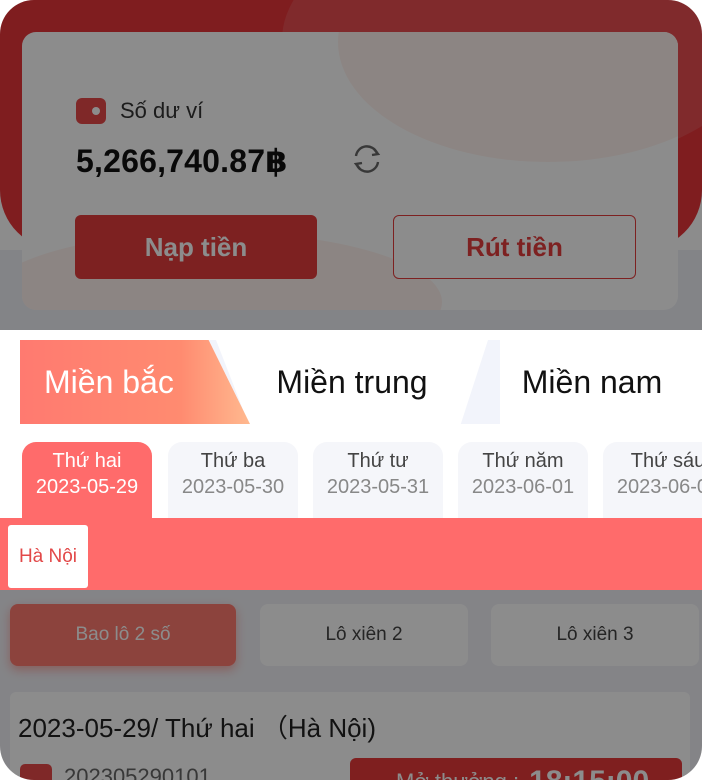 The height and width of the screenshot is (780, 702). Describe the element at coordinates (87, 487) in the screenshot. I see `date-tab-date: 2023-05-29` at that location.